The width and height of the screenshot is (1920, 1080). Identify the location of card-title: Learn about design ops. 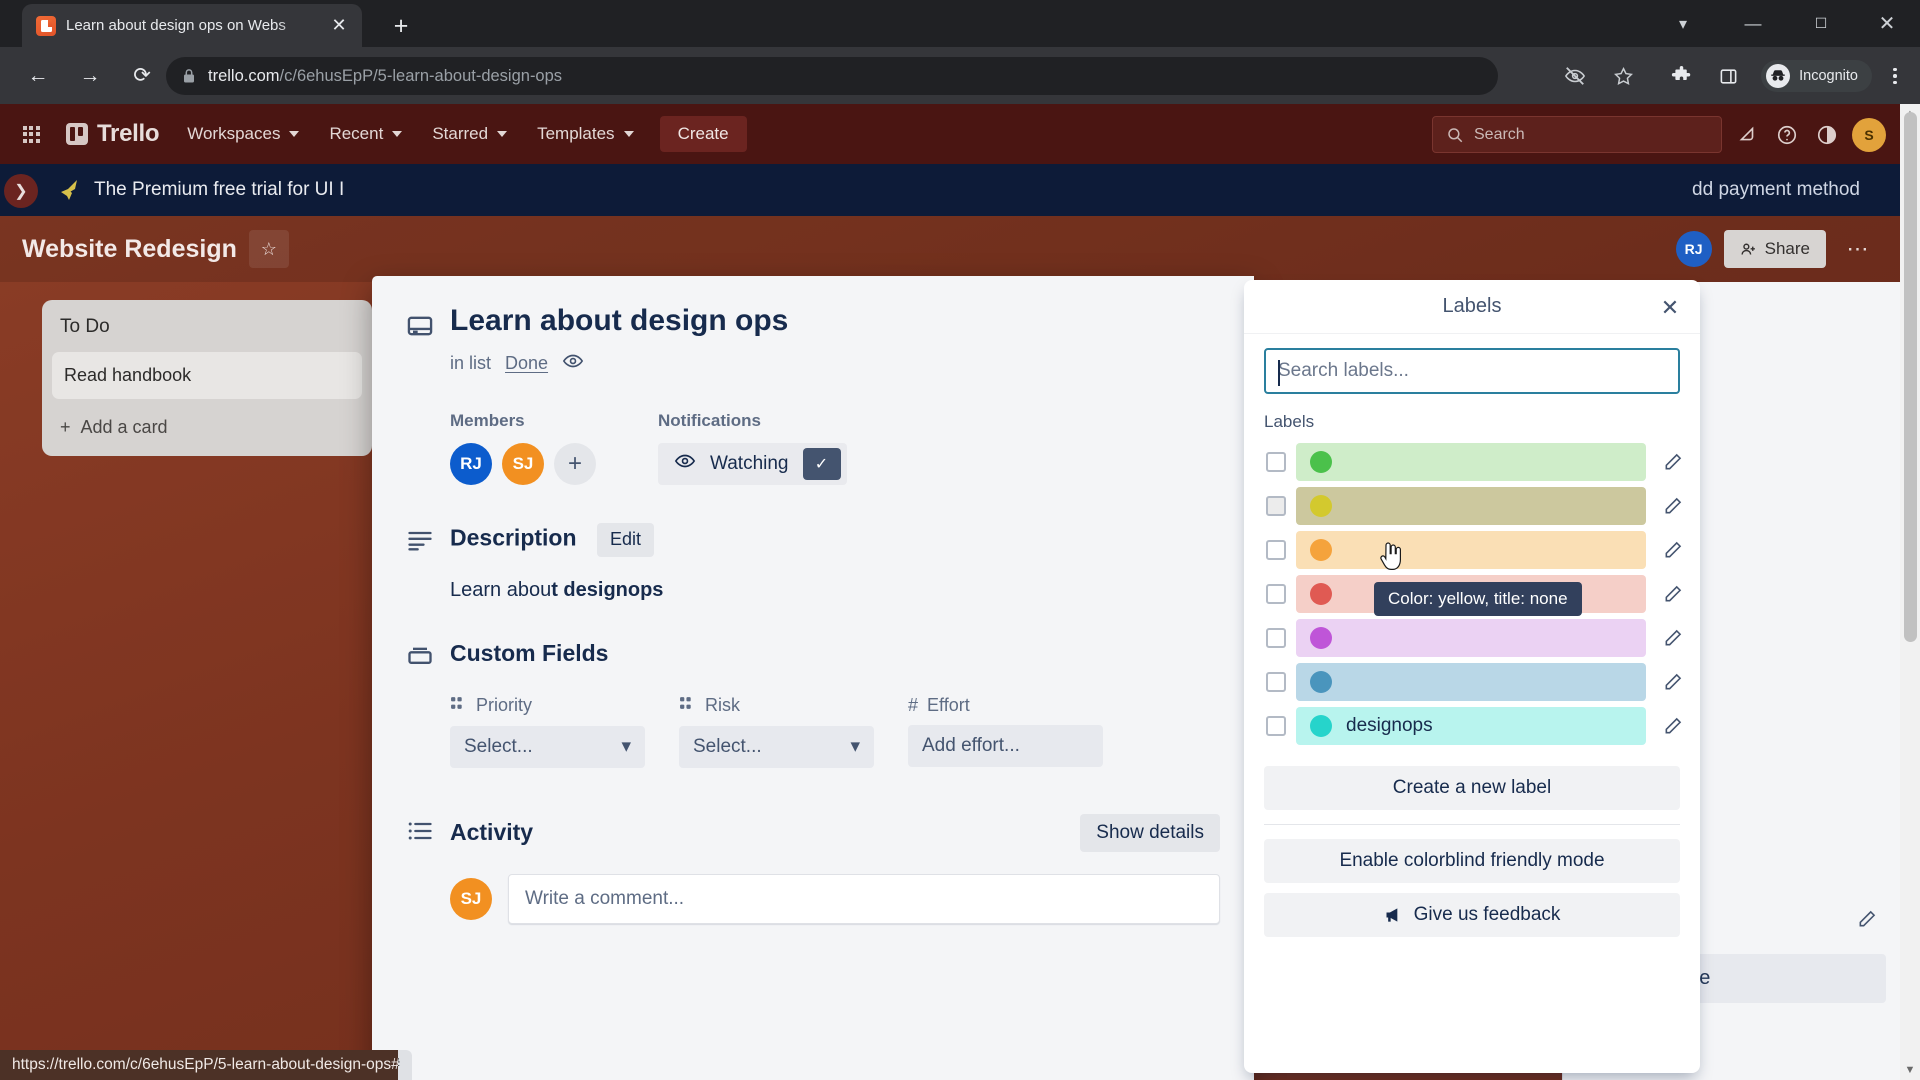
(619, 321).